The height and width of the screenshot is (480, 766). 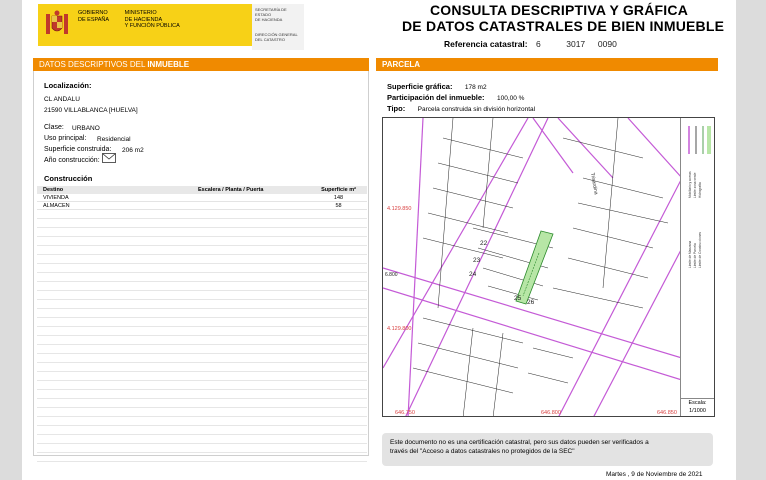 What do you see at coordinates (697, 407) in the screenshot?
I see `escala-box: Escala: 1/1000` at bounding box center [697, 407].